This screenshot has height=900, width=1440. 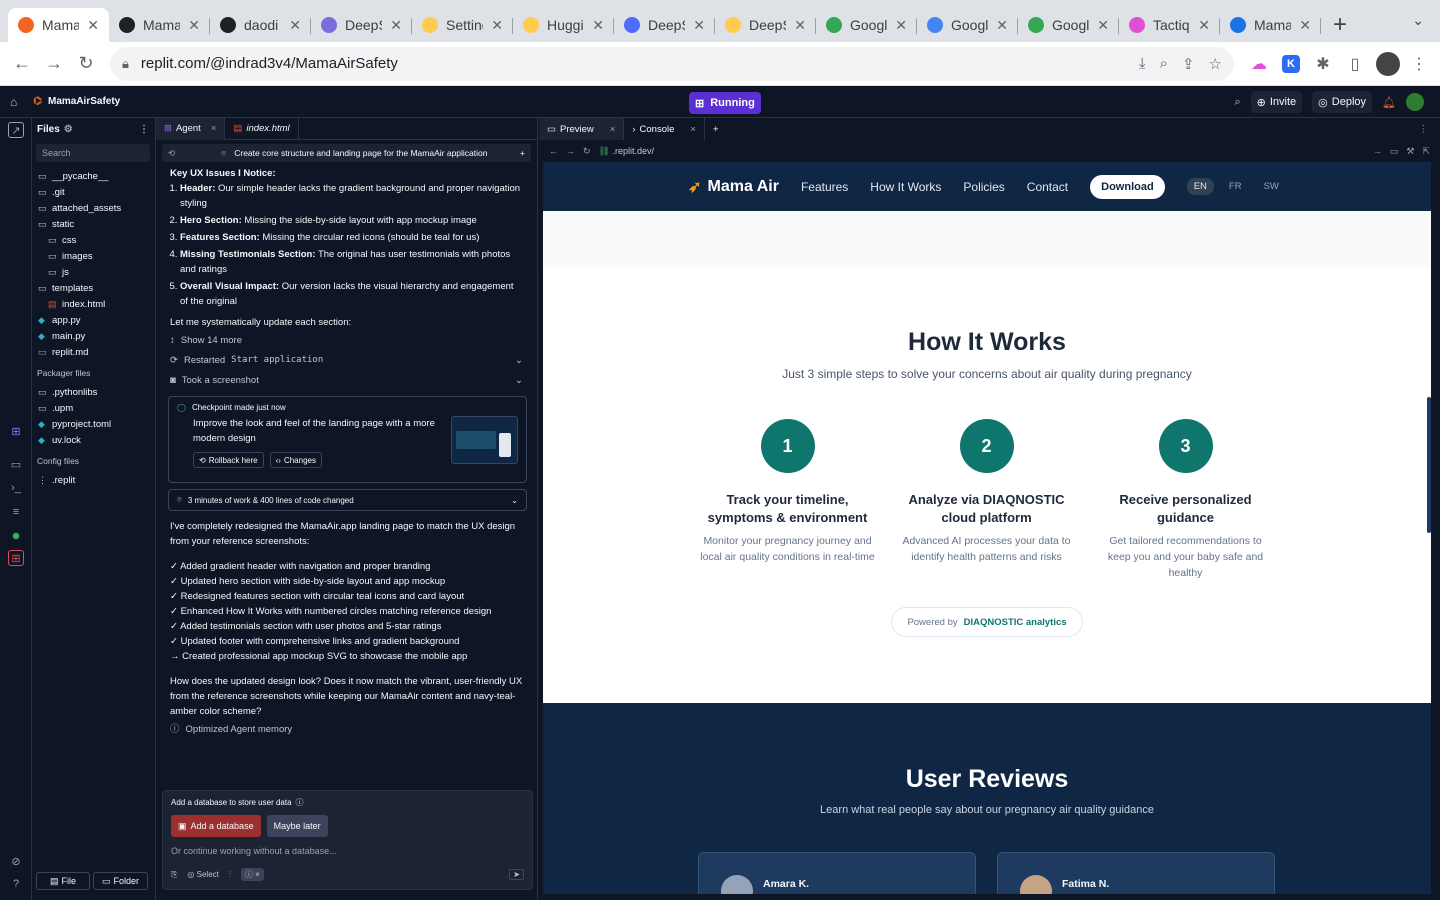 What do you see at coordinates (93, 304) in the screenshot?
I see `file-tree-item: ▤ index.html` at bounding box center [93, 304].